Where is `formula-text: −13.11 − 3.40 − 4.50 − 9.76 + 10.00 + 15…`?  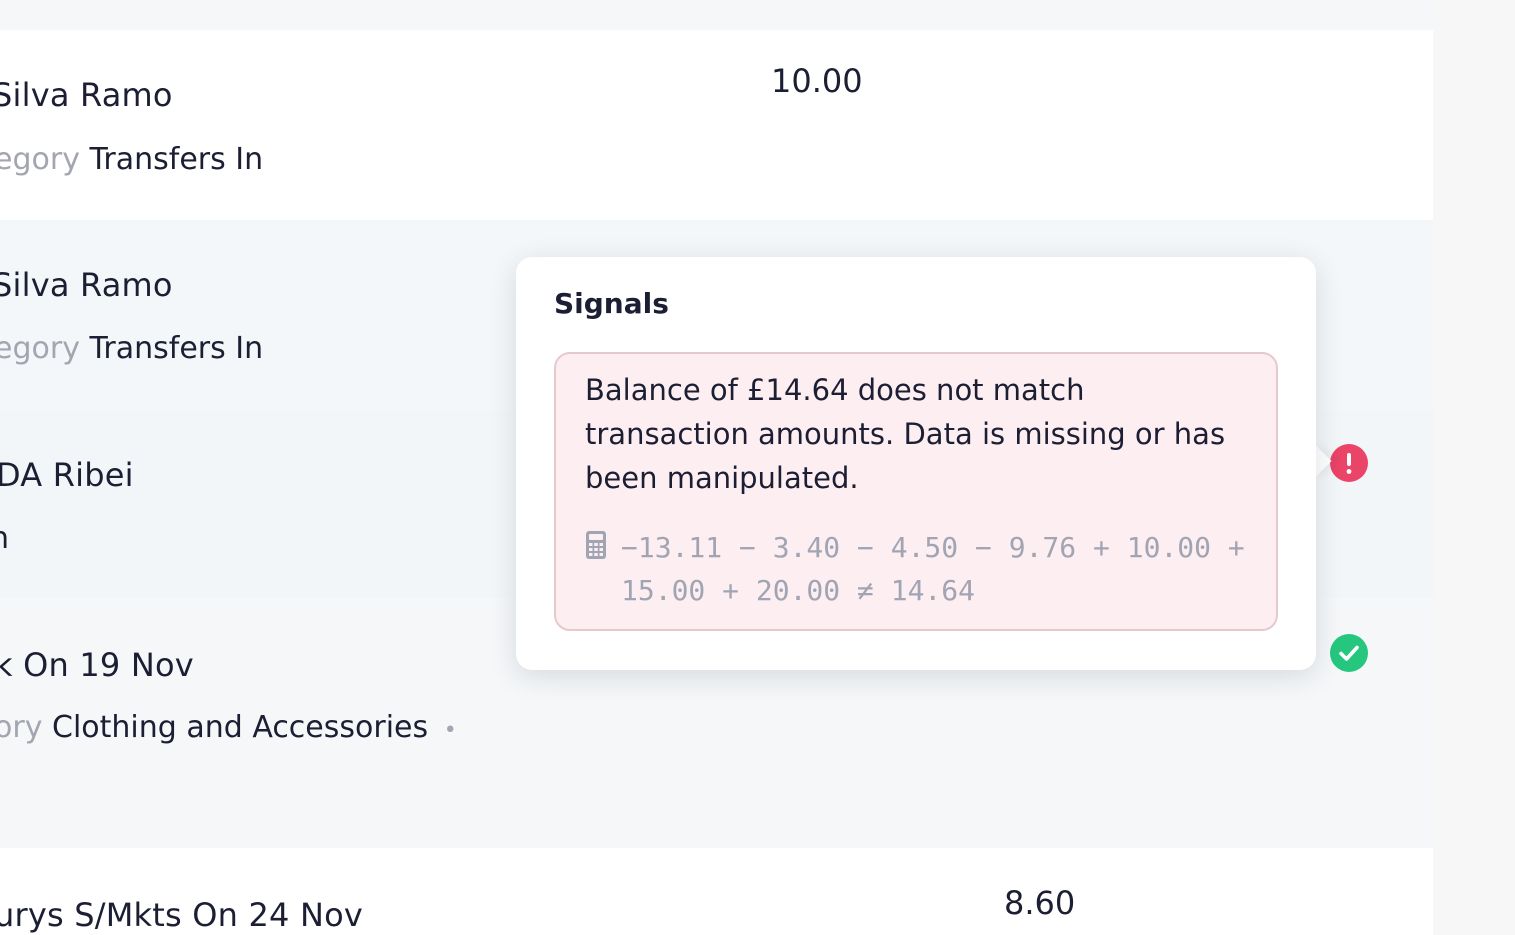
formula-text: −13.11 − 3.40 − 4.50 − 9.76 + 10.00 + 15… is located at coordinates (933, 569).